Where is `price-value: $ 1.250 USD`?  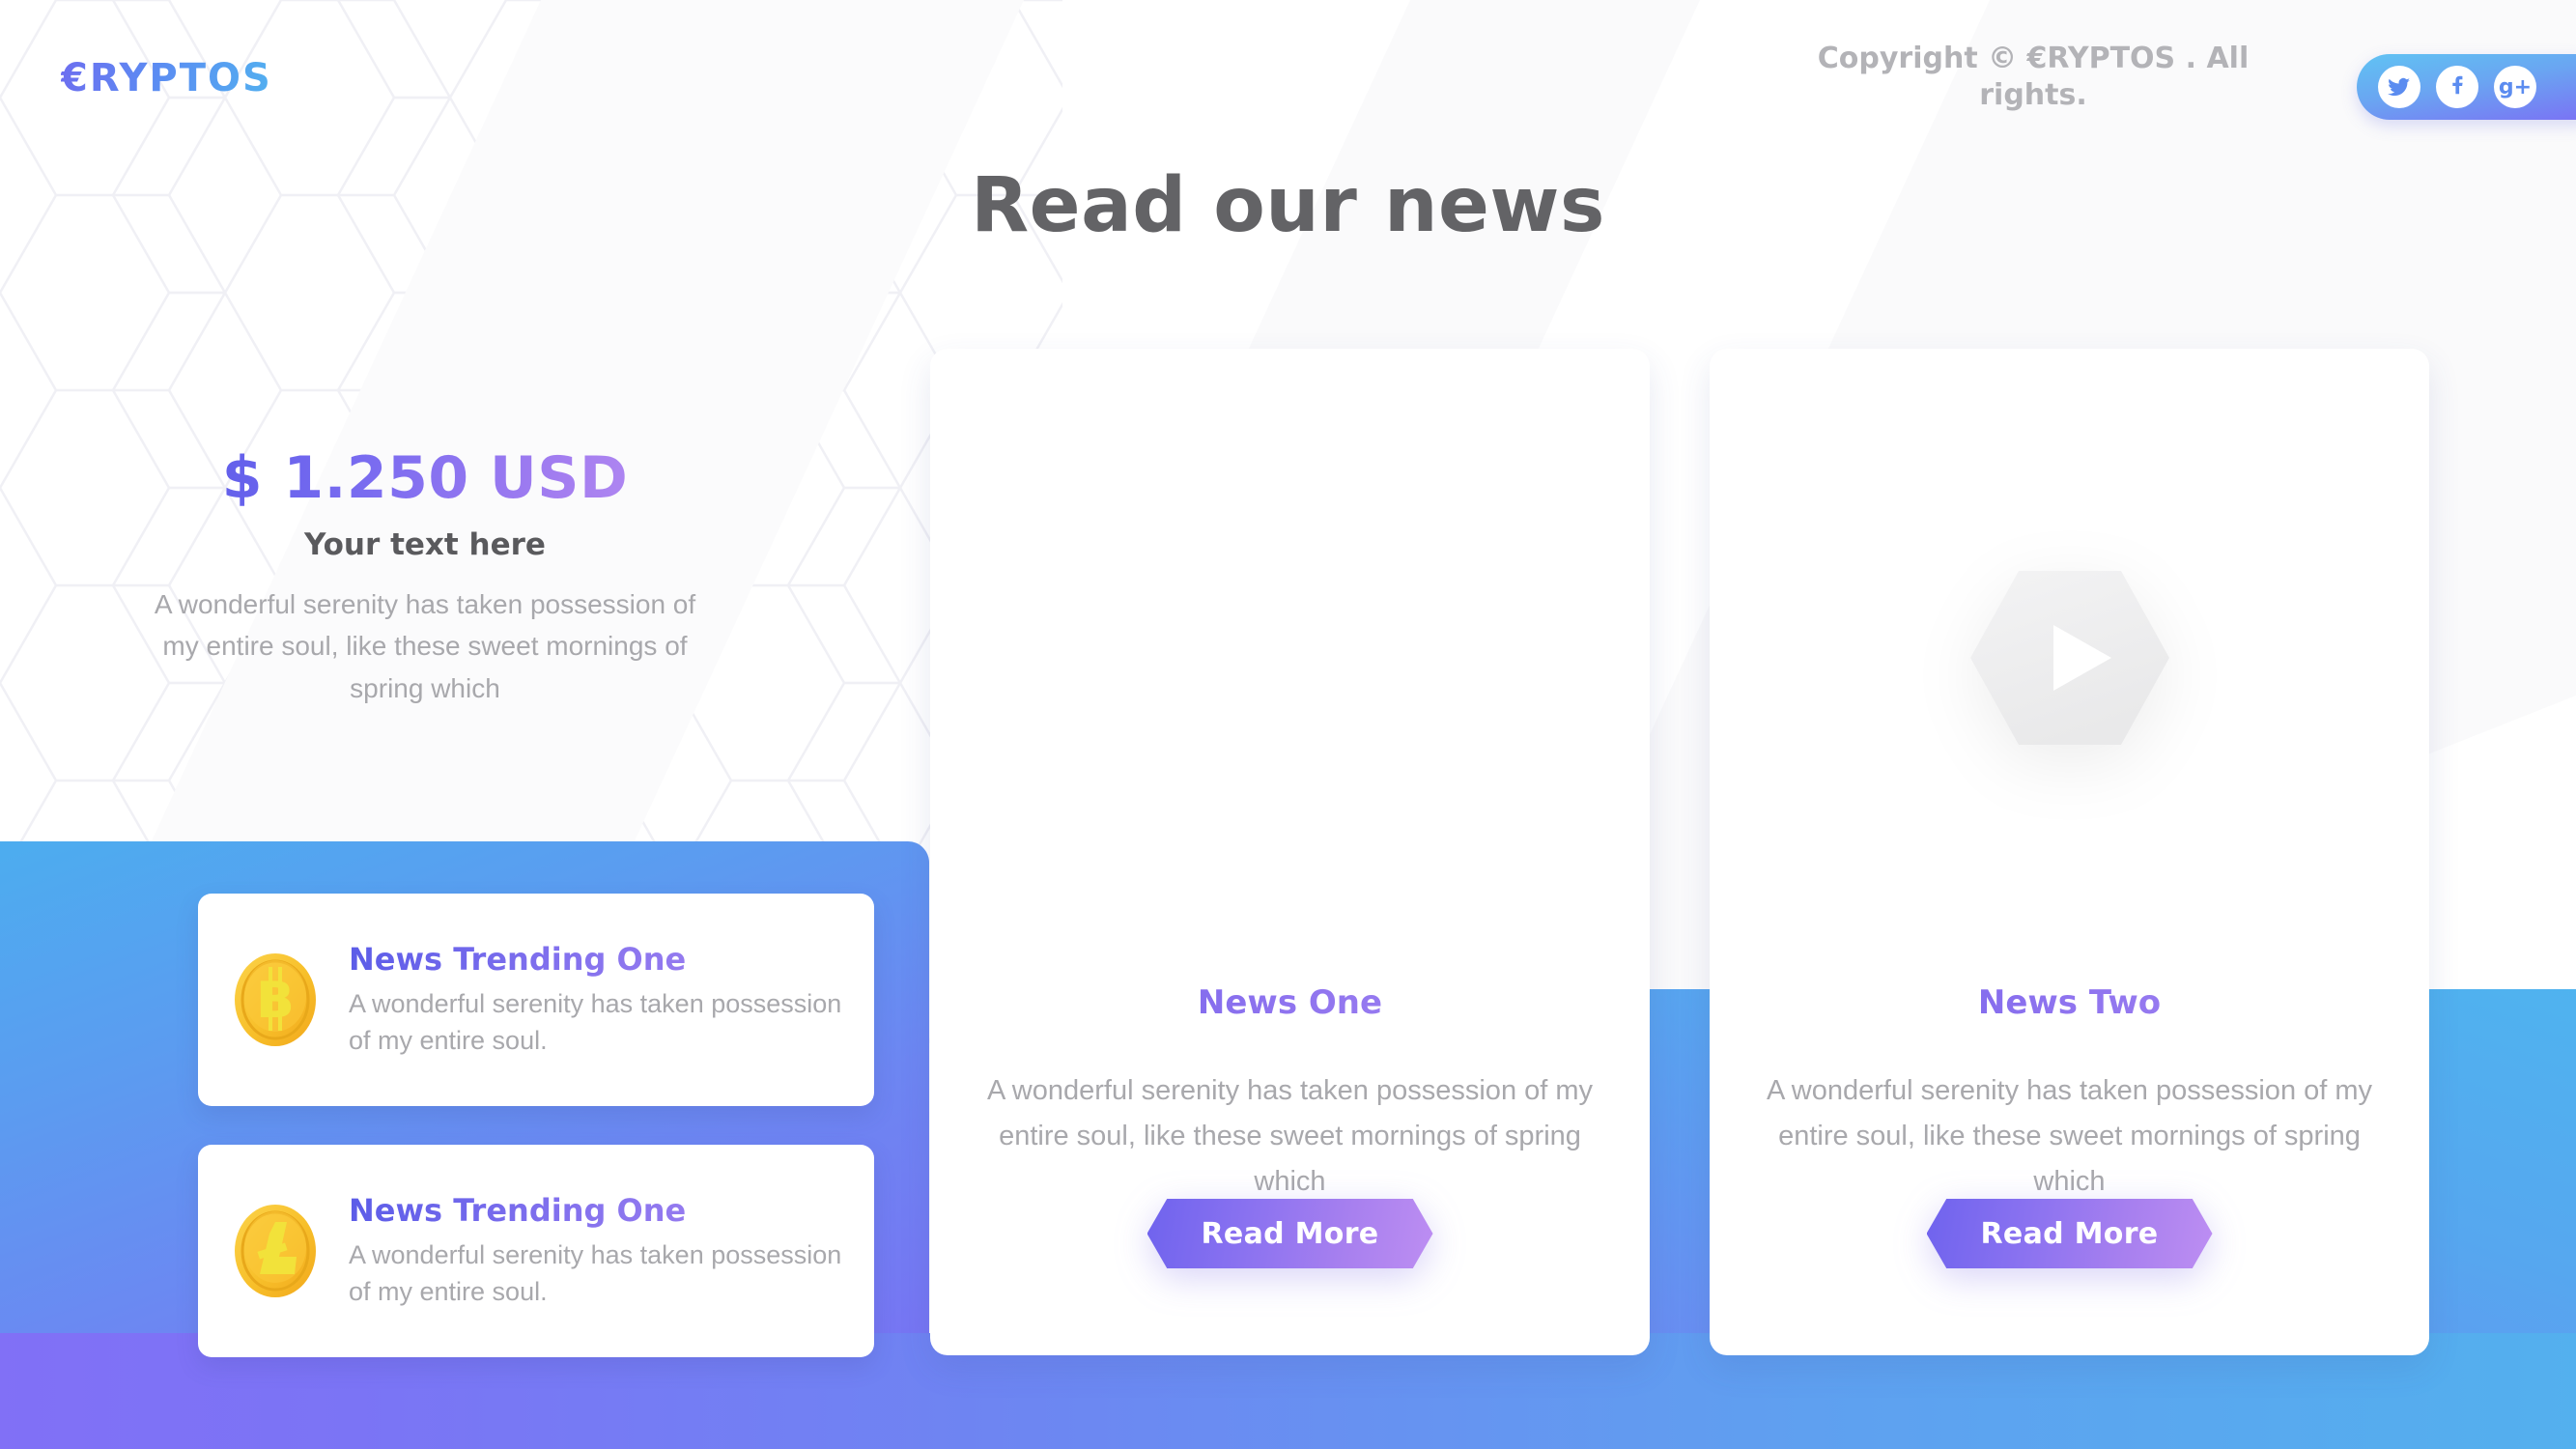 price-value: $ 1.250 USD is located at coordinates (425, 478).